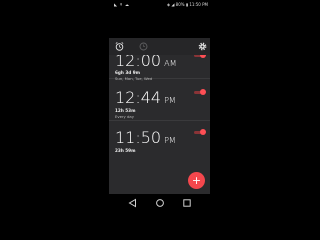 Image resolution: width=320 pixels, height=240 pixels. I want to click on navigation-bar, so click(159, 203).